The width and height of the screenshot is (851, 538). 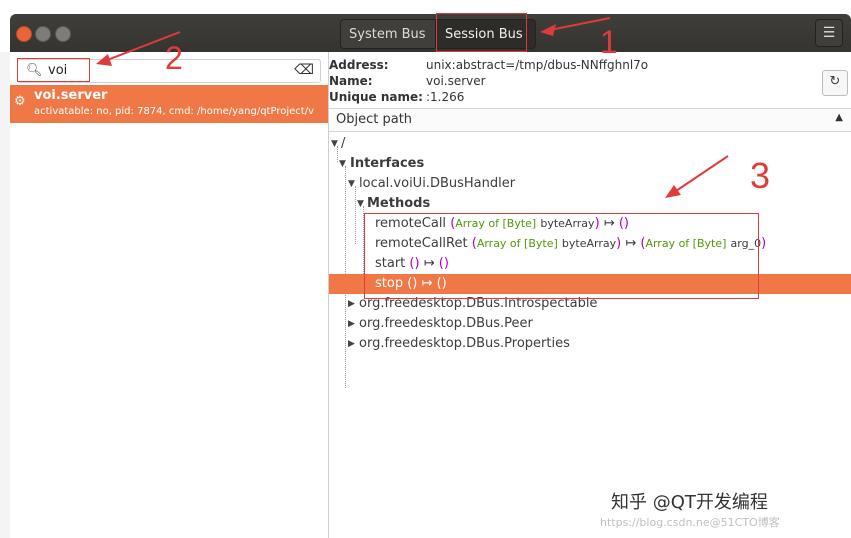 What do you see at coordinates (689, 502) in the screenshot?
I see `watermark-zhihu: 知乎 @QT开发编程` at bounding box center [689, 502].